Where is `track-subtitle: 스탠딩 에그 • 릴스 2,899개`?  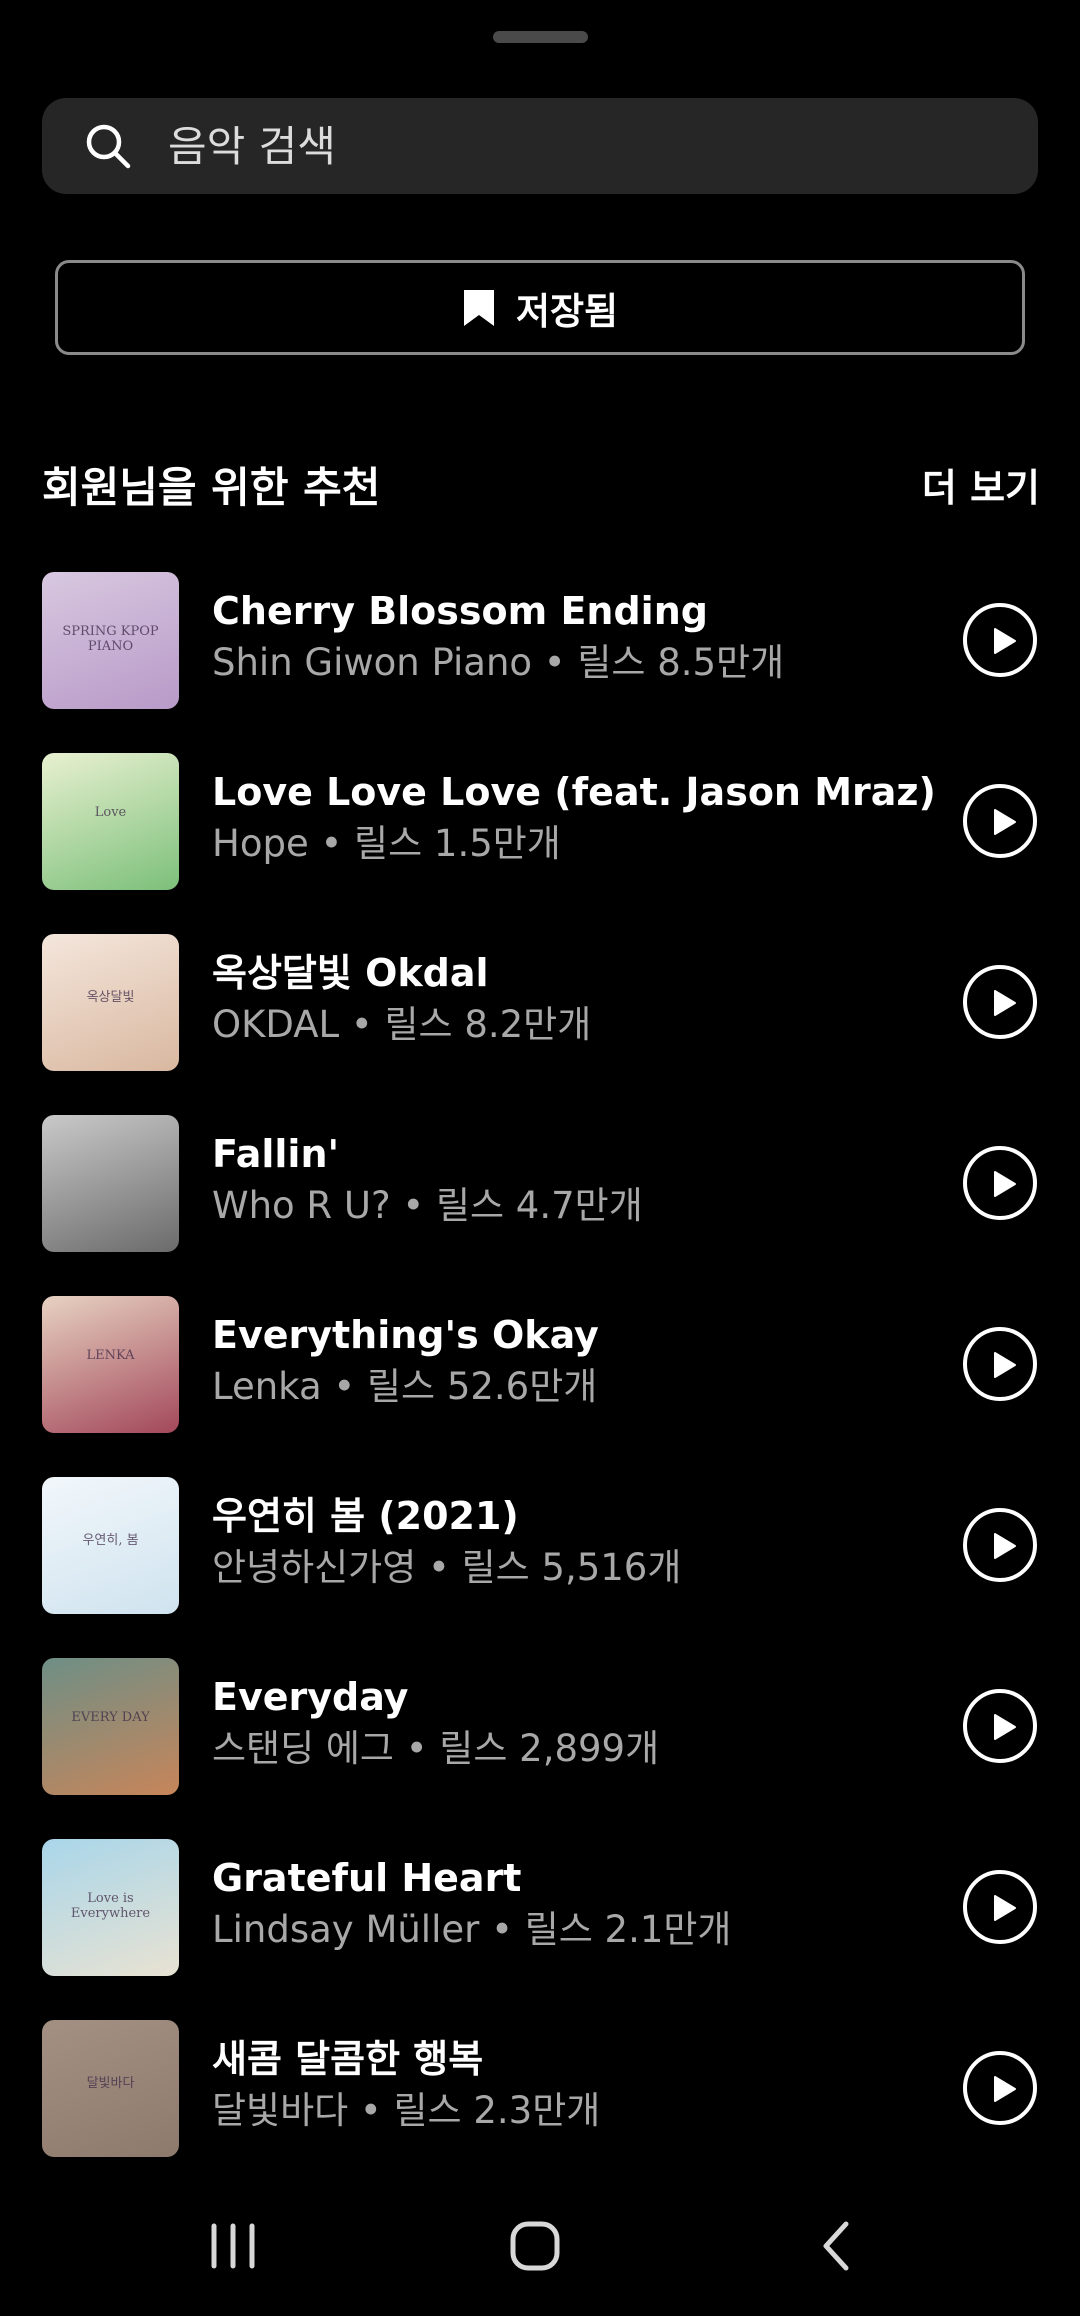 track-subtitle: 스탠딩 에그 • 릴스 2,899개 is located at coordinates (436, 1748).